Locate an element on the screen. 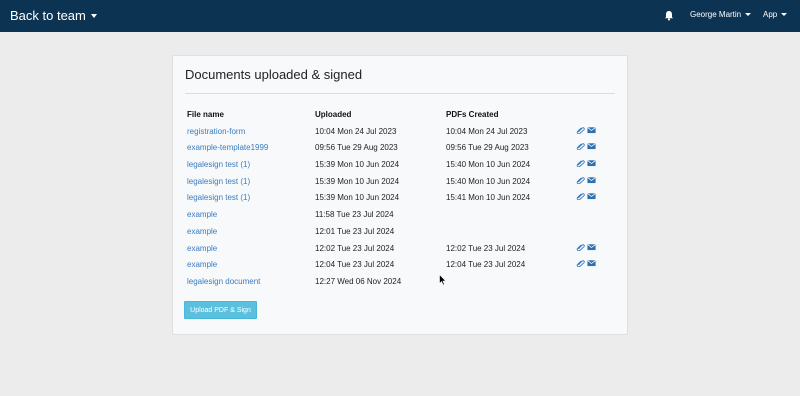  uploaded-date: 12:01 Tue 23 Jul 2024 is located at coordinates (355, 231).